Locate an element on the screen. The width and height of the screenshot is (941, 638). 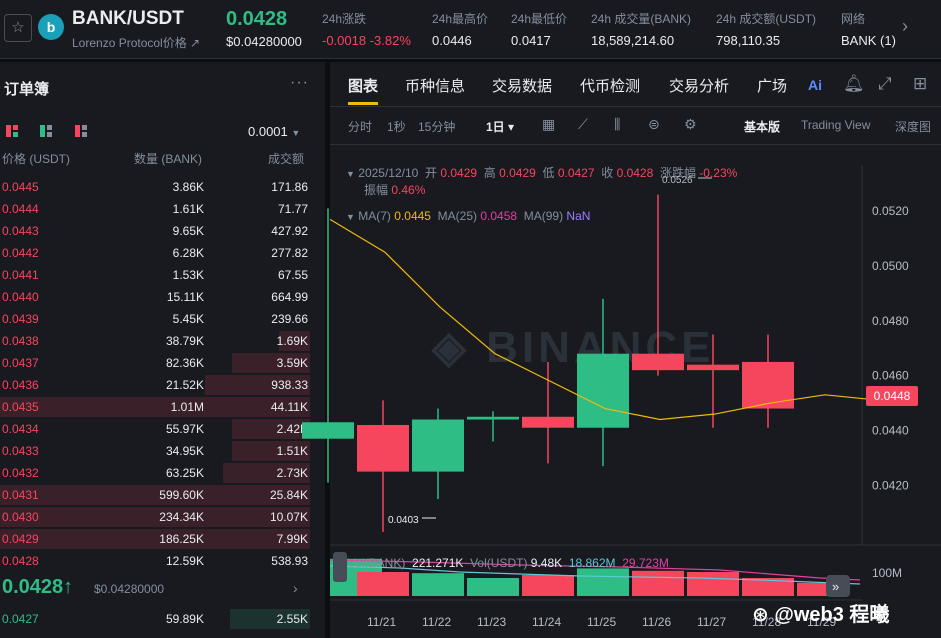
x-tick-label: 11/23 is located at coordinates (491, 622).